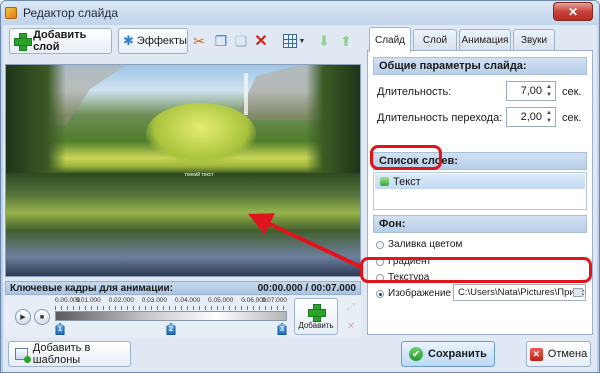 This screenshot has height=373, width=600. What do you see at coordinates (23, 355) in the screenshot?
I see `template-icon` at bounding box center [23, 355].